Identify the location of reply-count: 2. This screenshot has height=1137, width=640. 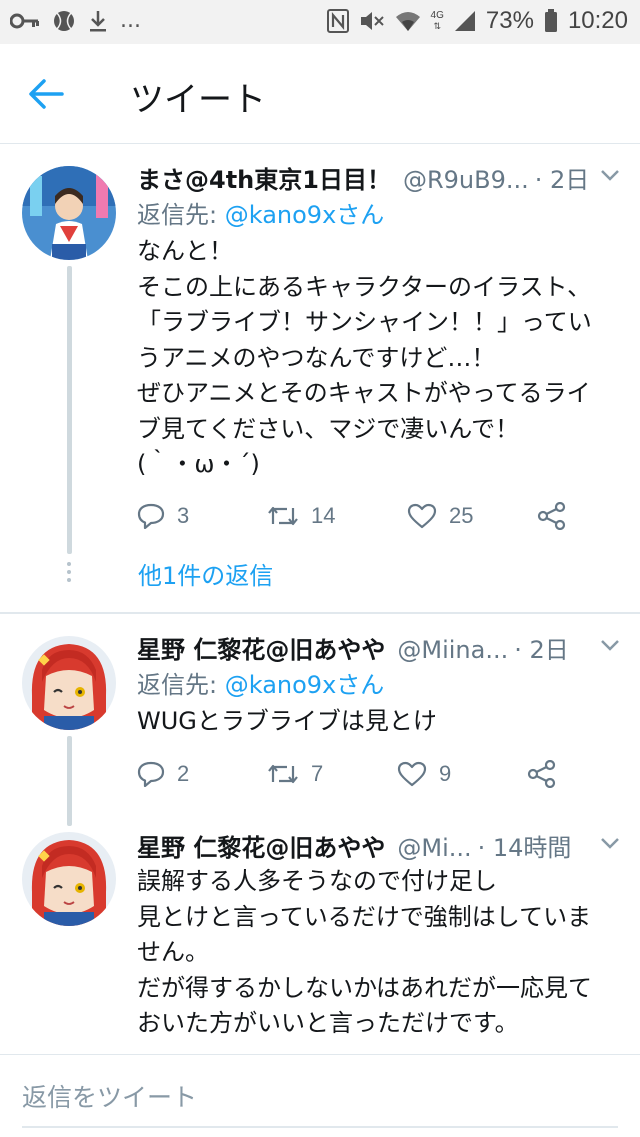
(183, 773).